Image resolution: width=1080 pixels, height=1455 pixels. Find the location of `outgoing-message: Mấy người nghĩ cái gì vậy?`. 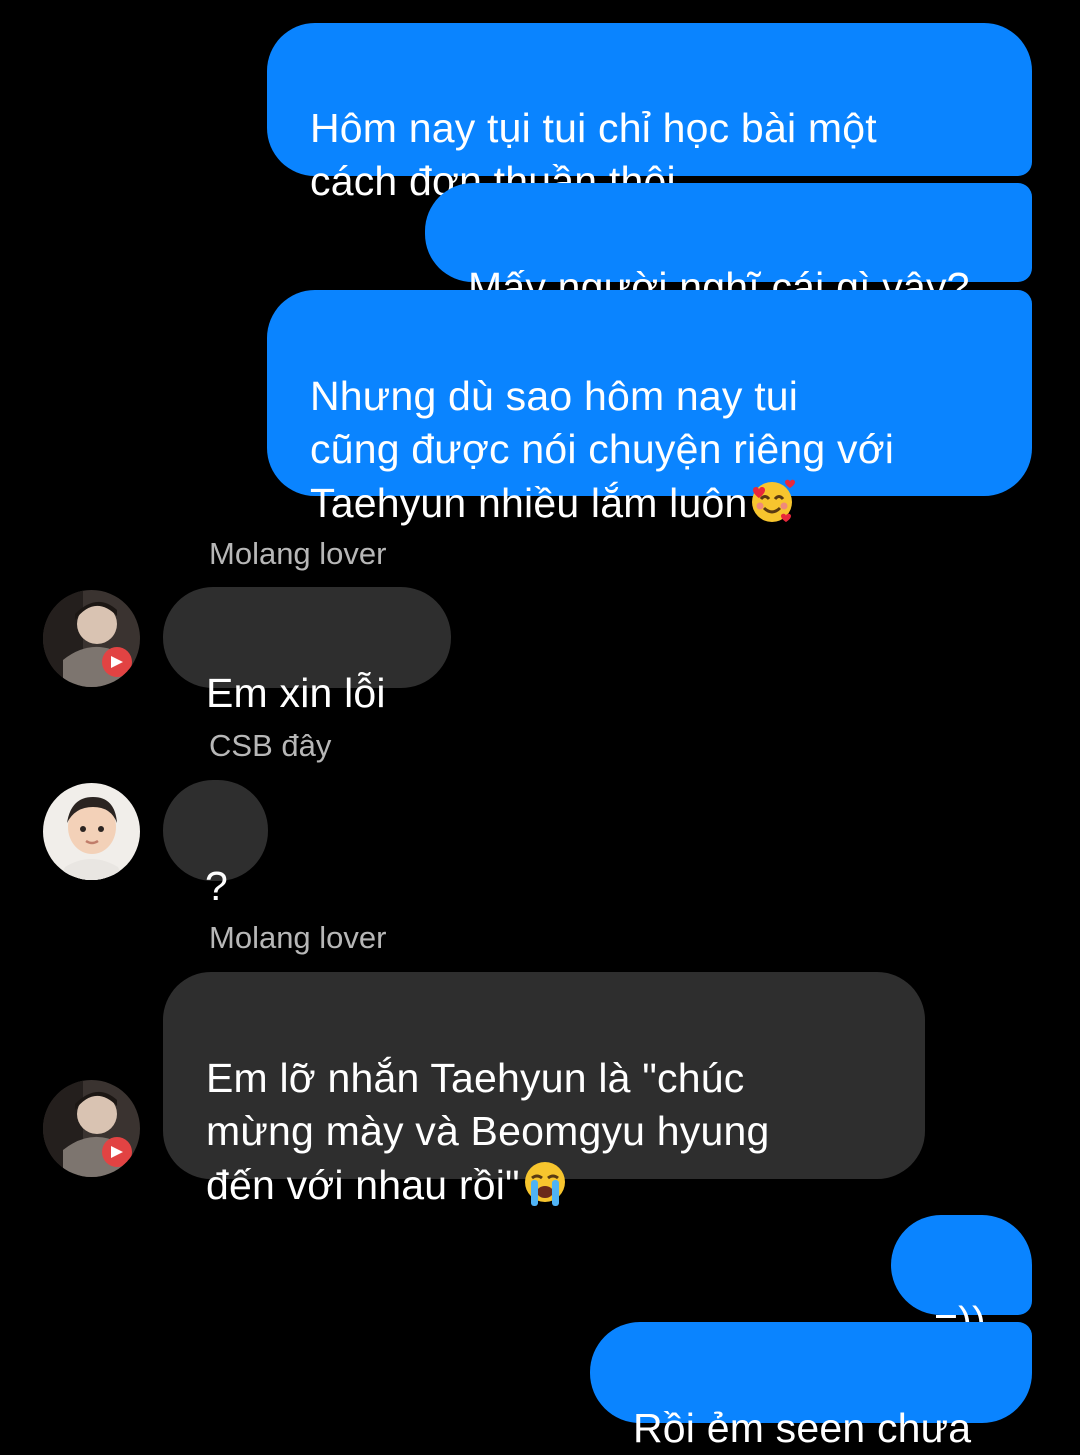

outgoing-message: Mấy người nghĩ cái gì vậy? is located at coordinates (728, 246).